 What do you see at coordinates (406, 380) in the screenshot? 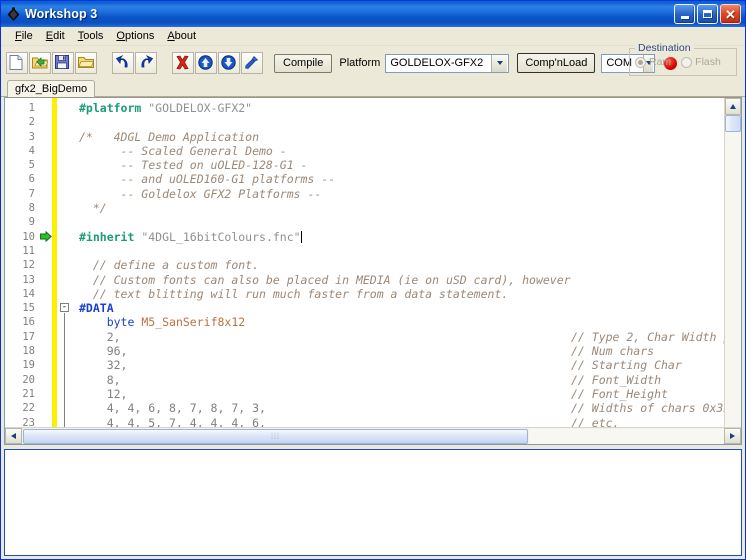
I see `code-line: 8, // Font_Width` at bounding box center [406, 380].